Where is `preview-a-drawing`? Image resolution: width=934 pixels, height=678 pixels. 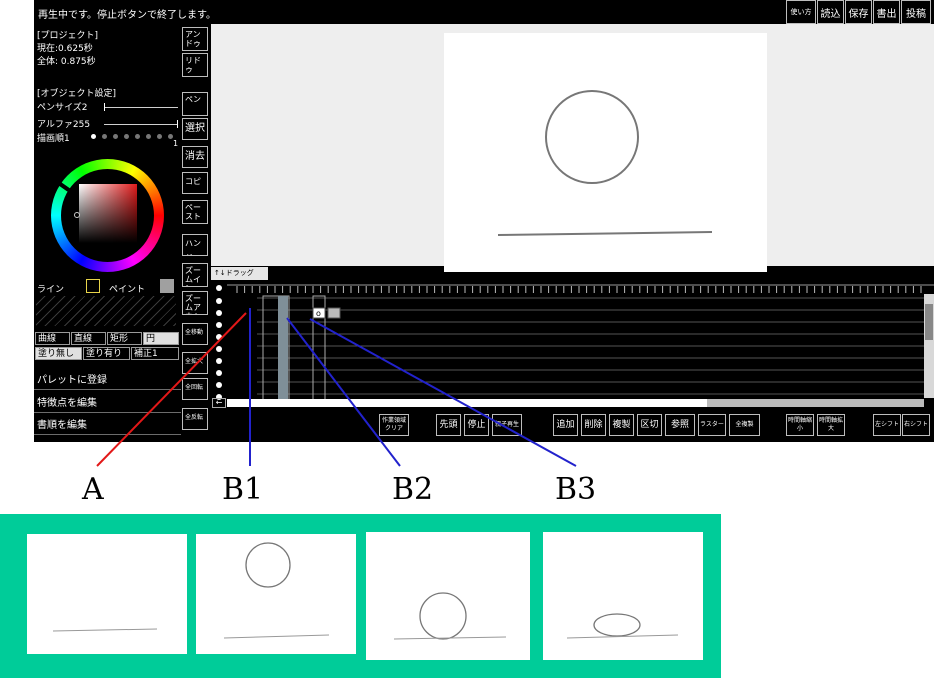
preview-a-drawing is located at coordinates (105, 630).